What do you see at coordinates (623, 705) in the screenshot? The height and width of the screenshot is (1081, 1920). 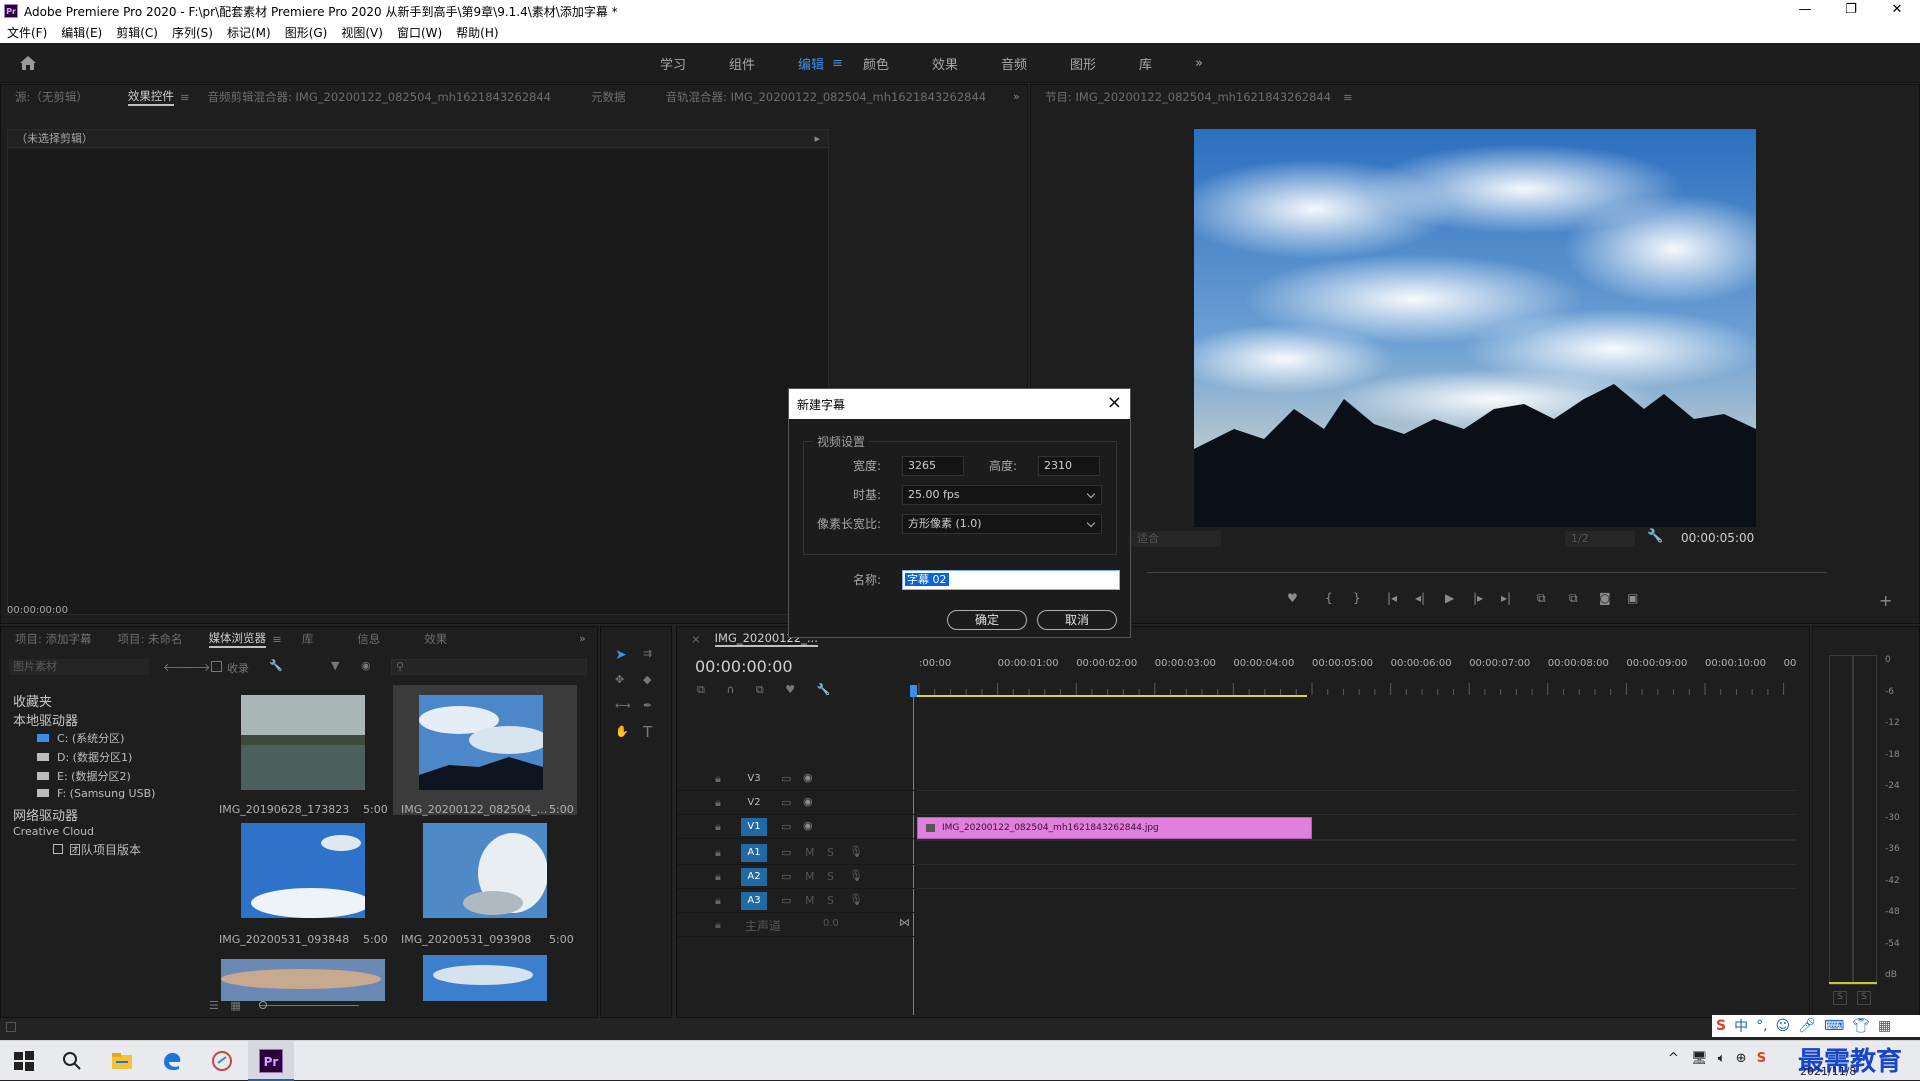 I see `slip-tool-icon: ⟷` at bounding box center [623, 705].